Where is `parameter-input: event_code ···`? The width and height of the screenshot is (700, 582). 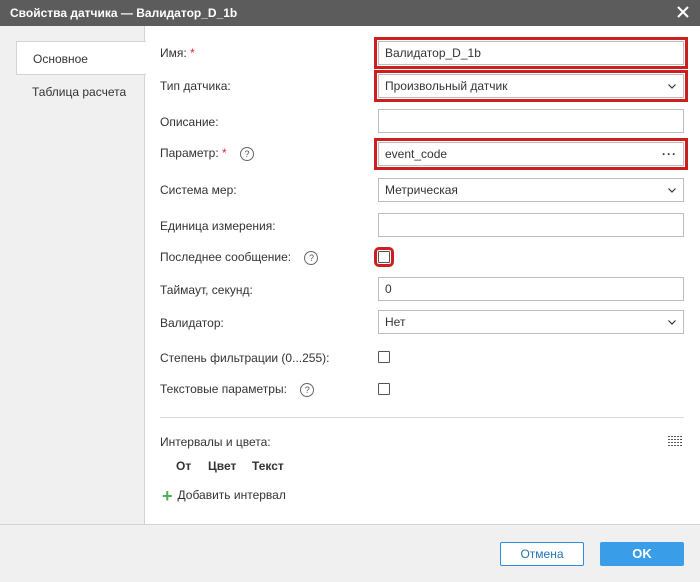
parameter-input: event_code ··· is located at coordinates (531, 154).